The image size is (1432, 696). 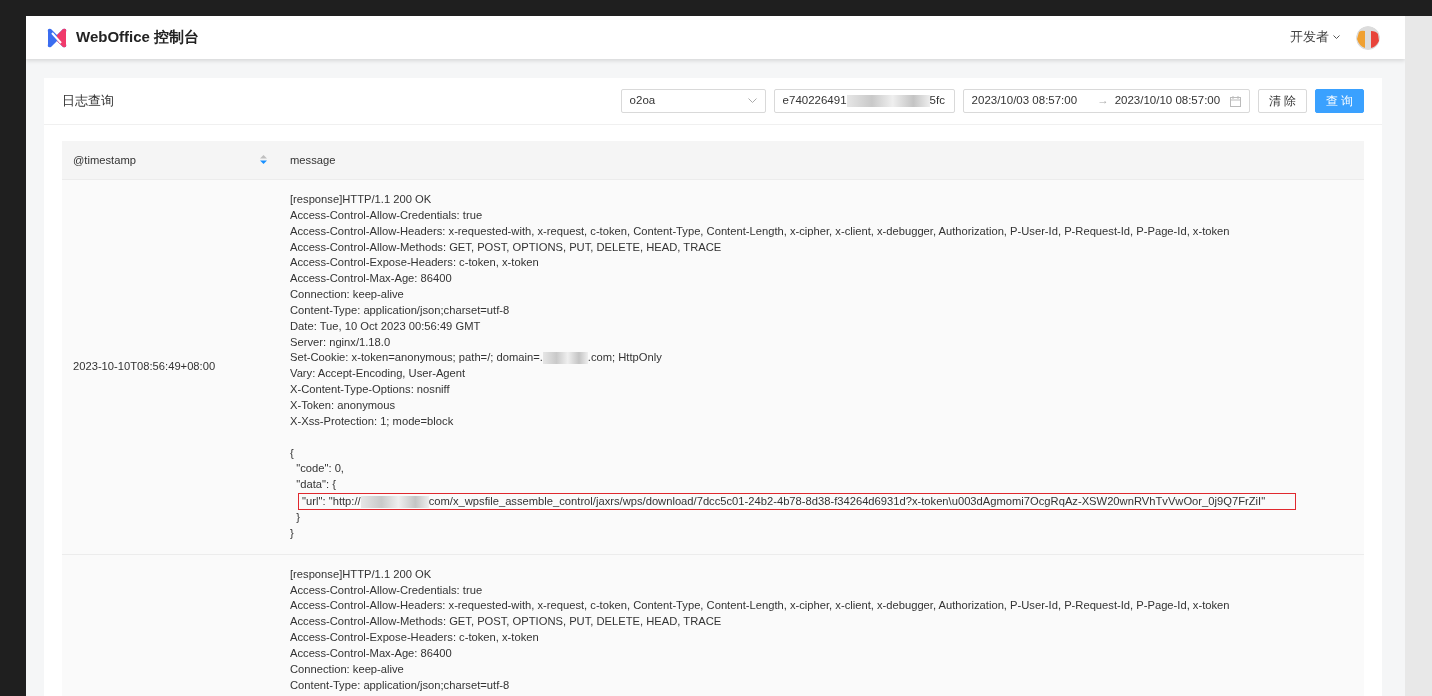 What do you see at coordinates (372, 421) in the screenshot?
I see `log-line: X-Xss-Protection: 1; mode=block` at bounding box center [372, 421].